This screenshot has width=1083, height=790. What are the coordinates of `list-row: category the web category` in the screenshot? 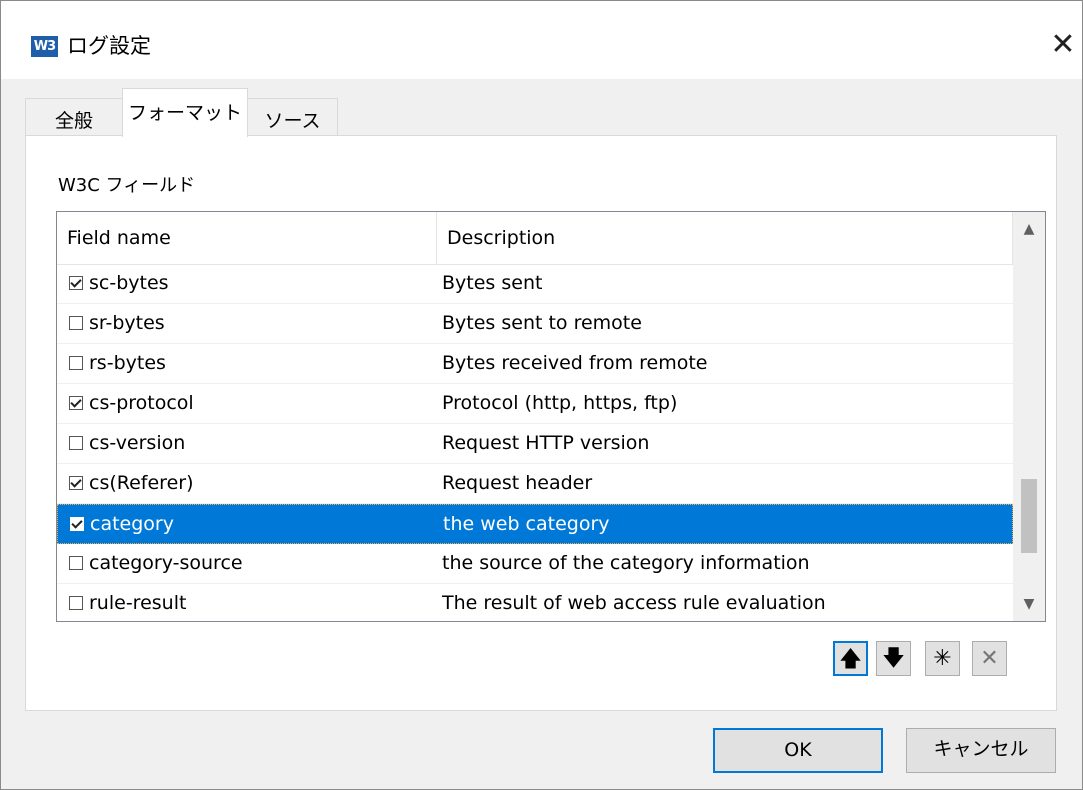 It's located at (535, 524).